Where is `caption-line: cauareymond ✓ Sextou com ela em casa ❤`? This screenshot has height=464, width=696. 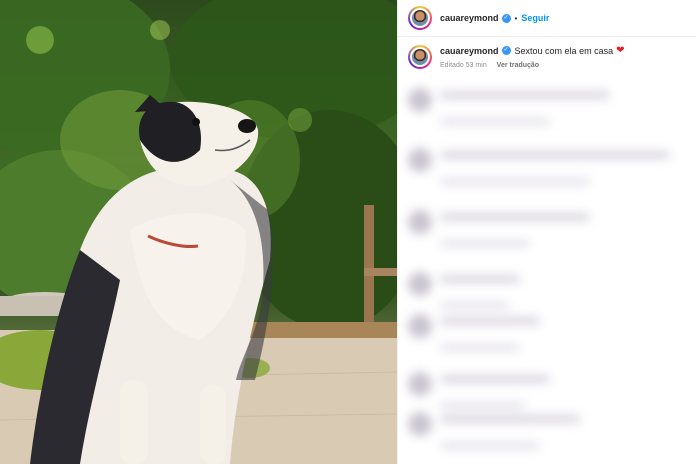 caption-line: cauareymond ✓ Sextou com ela em casa ❤ is located at coordinates (532, 50).